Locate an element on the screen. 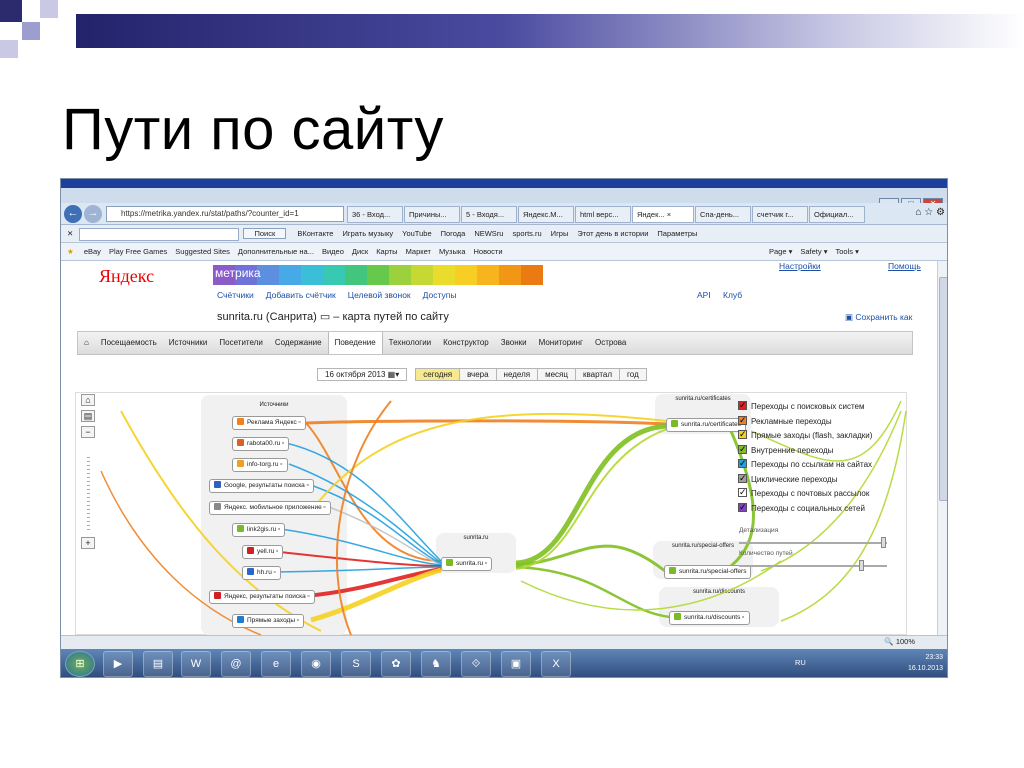 This screenshot has height=768, width=1024. icq-icon: ✿ is located at coordinates (396, 664).